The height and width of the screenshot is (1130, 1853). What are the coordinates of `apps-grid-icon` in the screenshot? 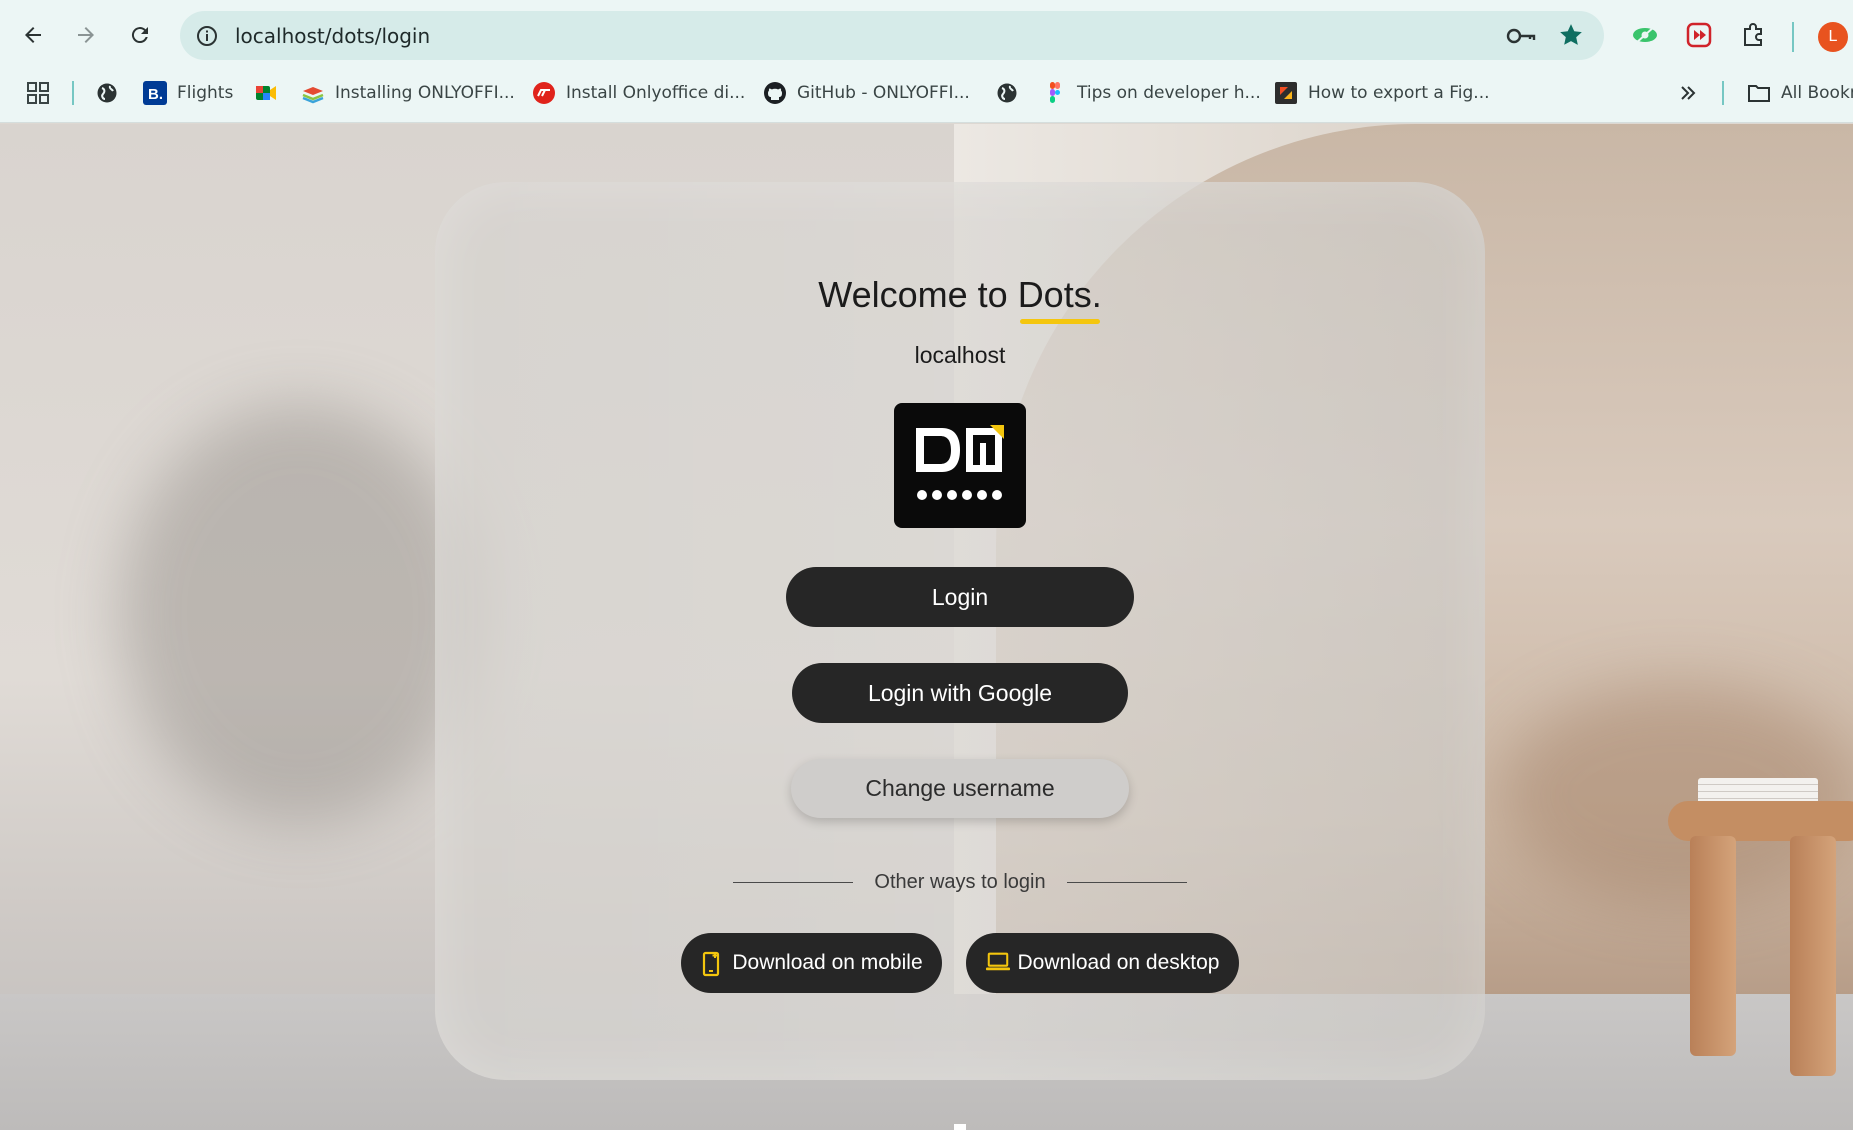 It's located at (38, 93).